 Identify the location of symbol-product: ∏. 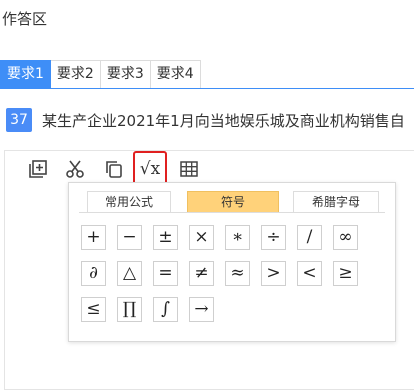
(129, 309).